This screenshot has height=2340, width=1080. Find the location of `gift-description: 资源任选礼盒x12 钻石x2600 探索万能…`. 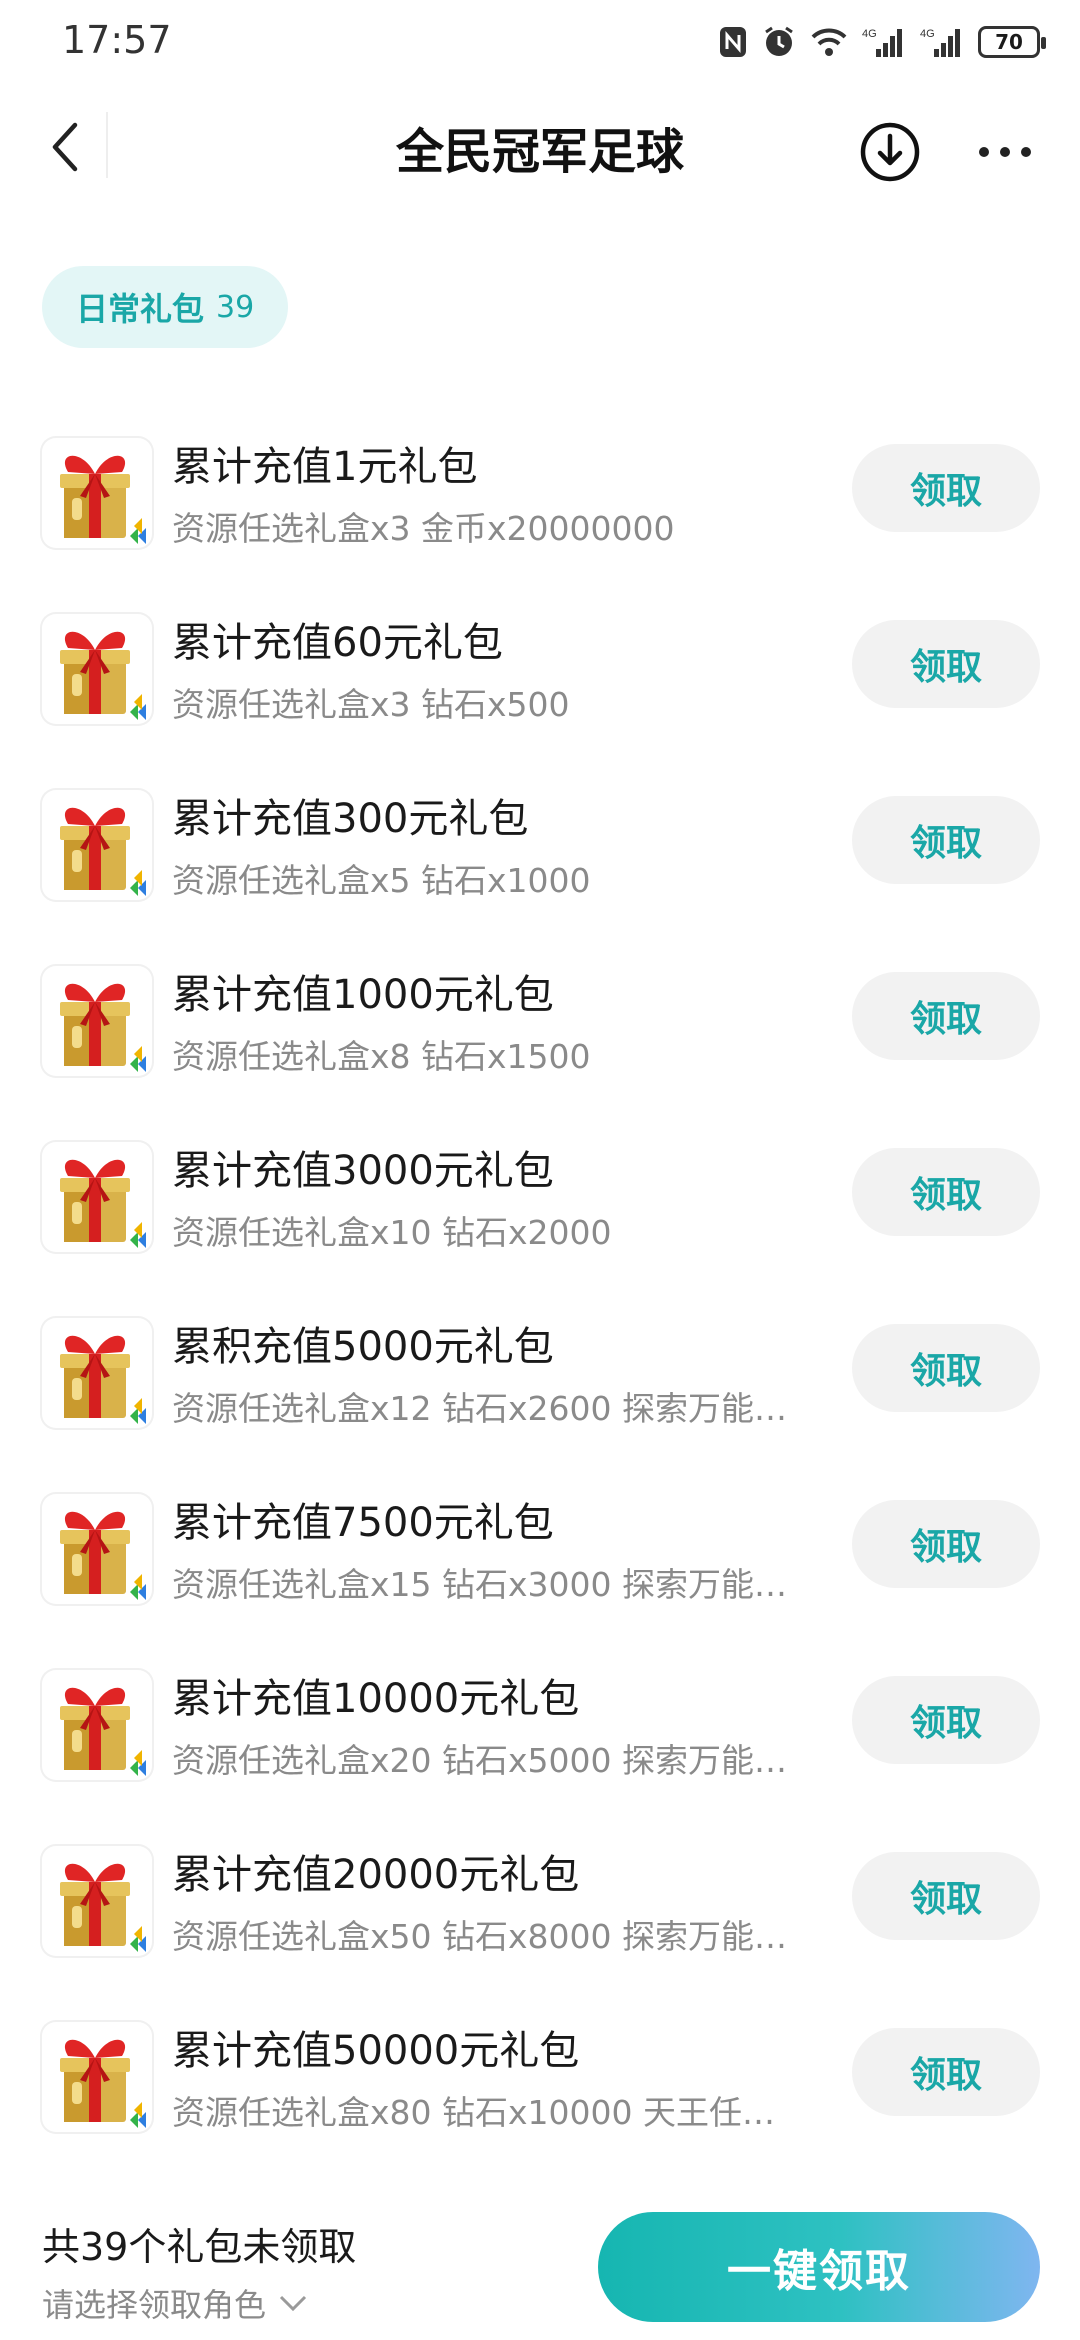

gift-description: 资源任选礼盒x12 钻石x2600 探索万能… is located at coordinates (480, 1408).